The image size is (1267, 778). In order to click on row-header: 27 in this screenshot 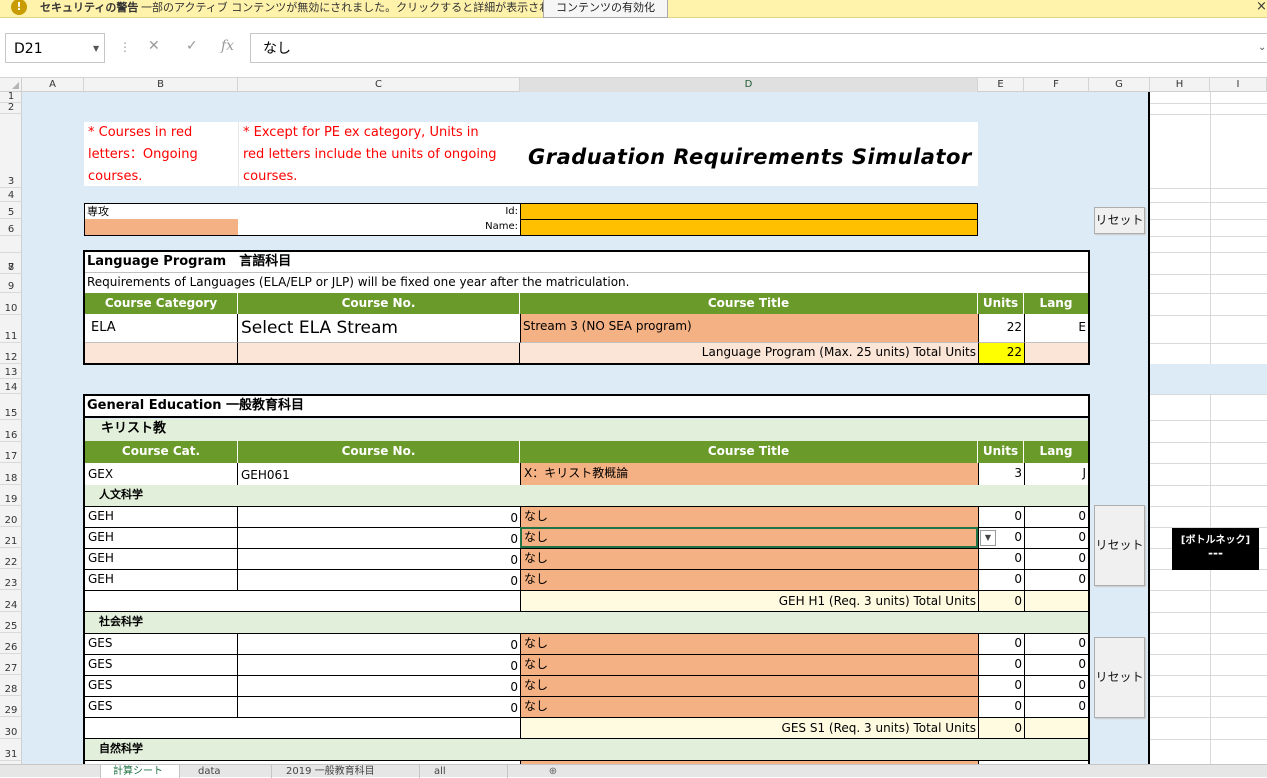, I will do `click(11, 664)`.